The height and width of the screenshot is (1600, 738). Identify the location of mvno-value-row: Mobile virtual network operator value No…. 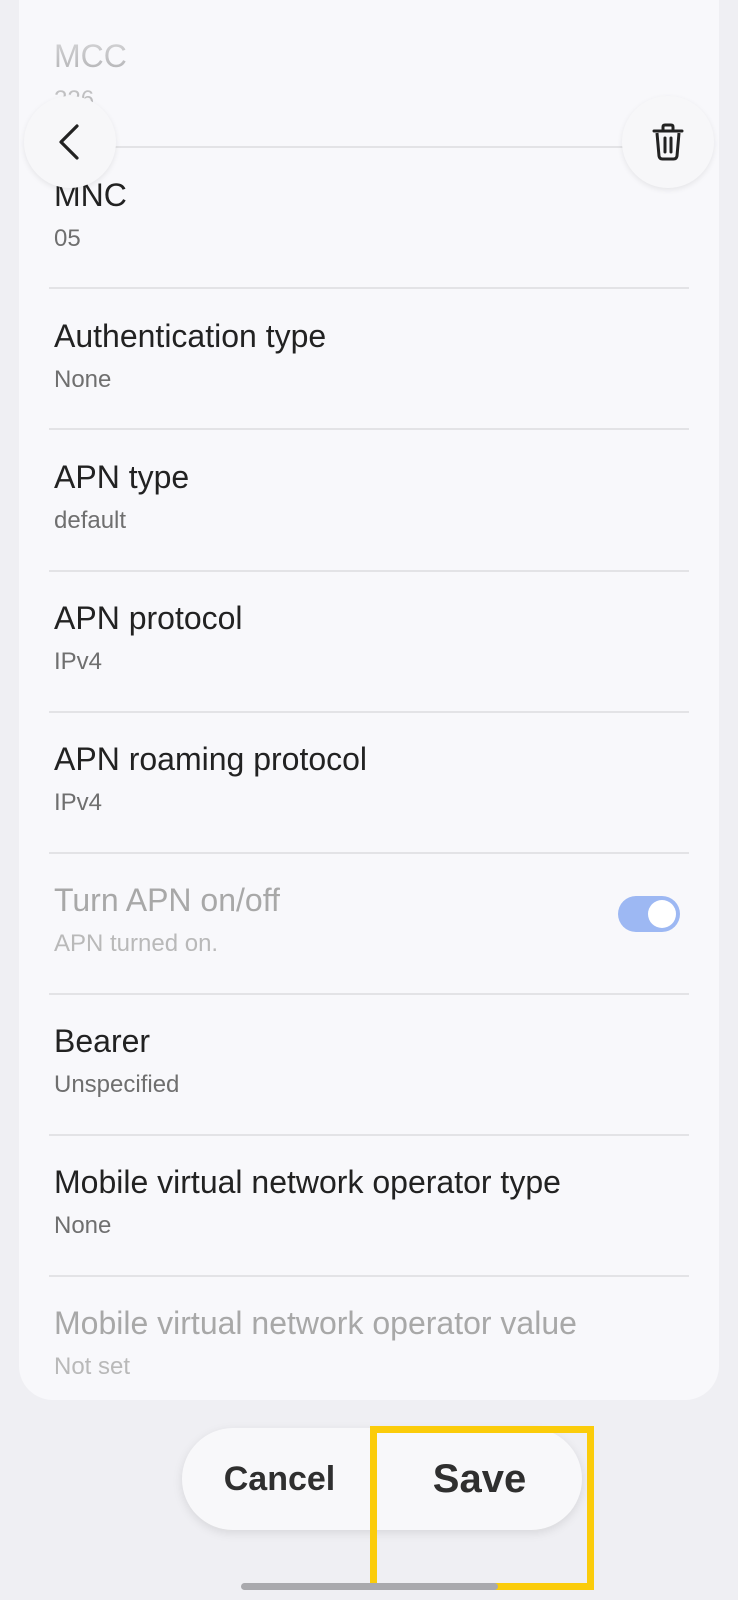
(369, 1352).